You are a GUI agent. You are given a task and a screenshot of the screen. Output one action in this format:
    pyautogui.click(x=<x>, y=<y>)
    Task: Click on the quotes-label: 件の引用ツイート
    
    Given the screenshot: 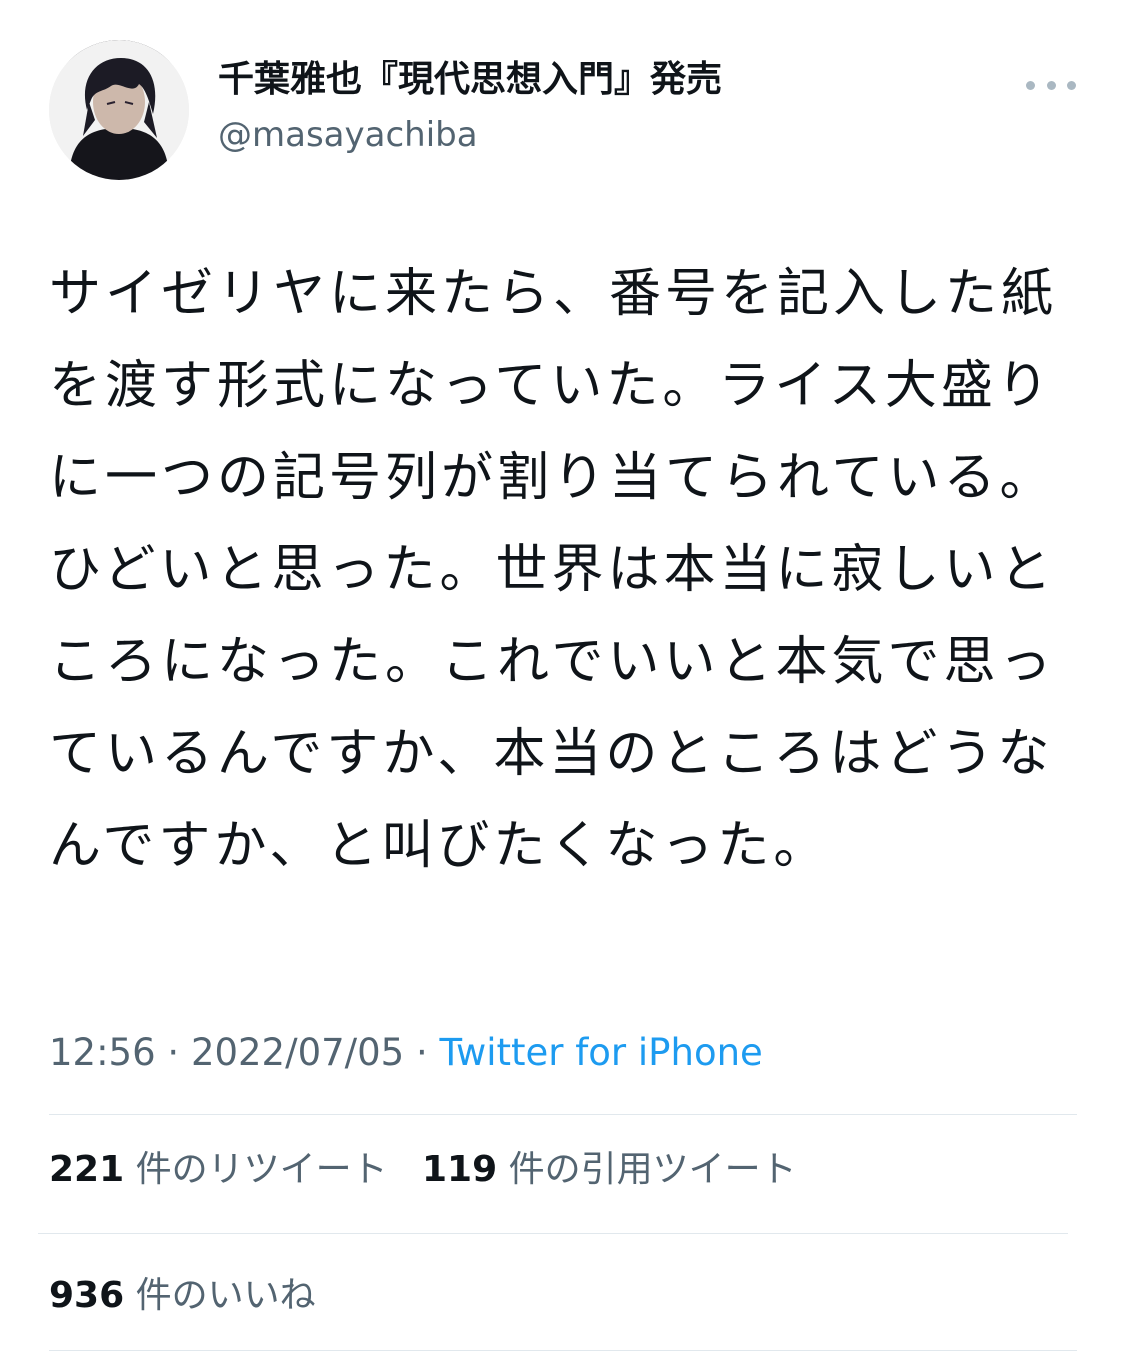 What is the action you would take?
    pyautogui.click(x=652, y=1169)
    